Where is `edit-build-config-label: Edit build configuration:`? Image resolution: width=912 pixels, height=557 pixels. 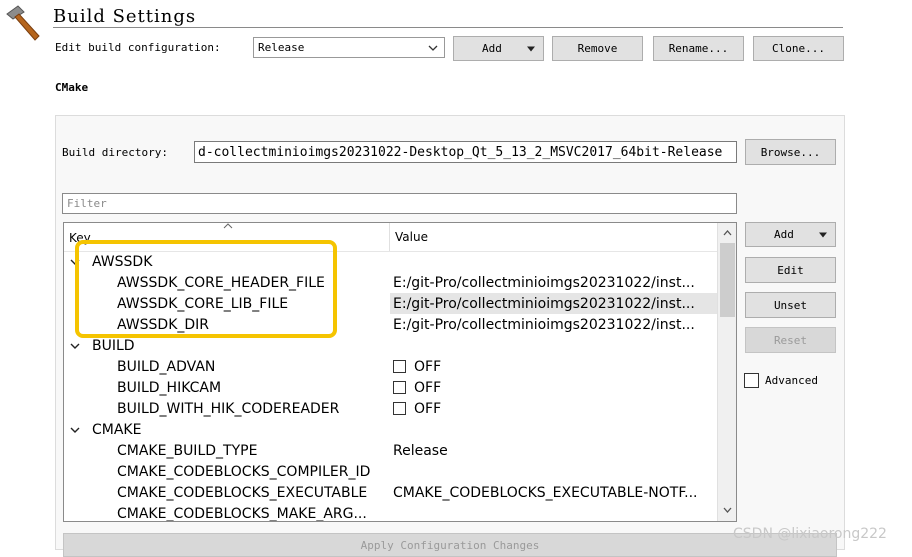 edit-build-config-label: Edit build configuration: is located at coordinates (138, 47).